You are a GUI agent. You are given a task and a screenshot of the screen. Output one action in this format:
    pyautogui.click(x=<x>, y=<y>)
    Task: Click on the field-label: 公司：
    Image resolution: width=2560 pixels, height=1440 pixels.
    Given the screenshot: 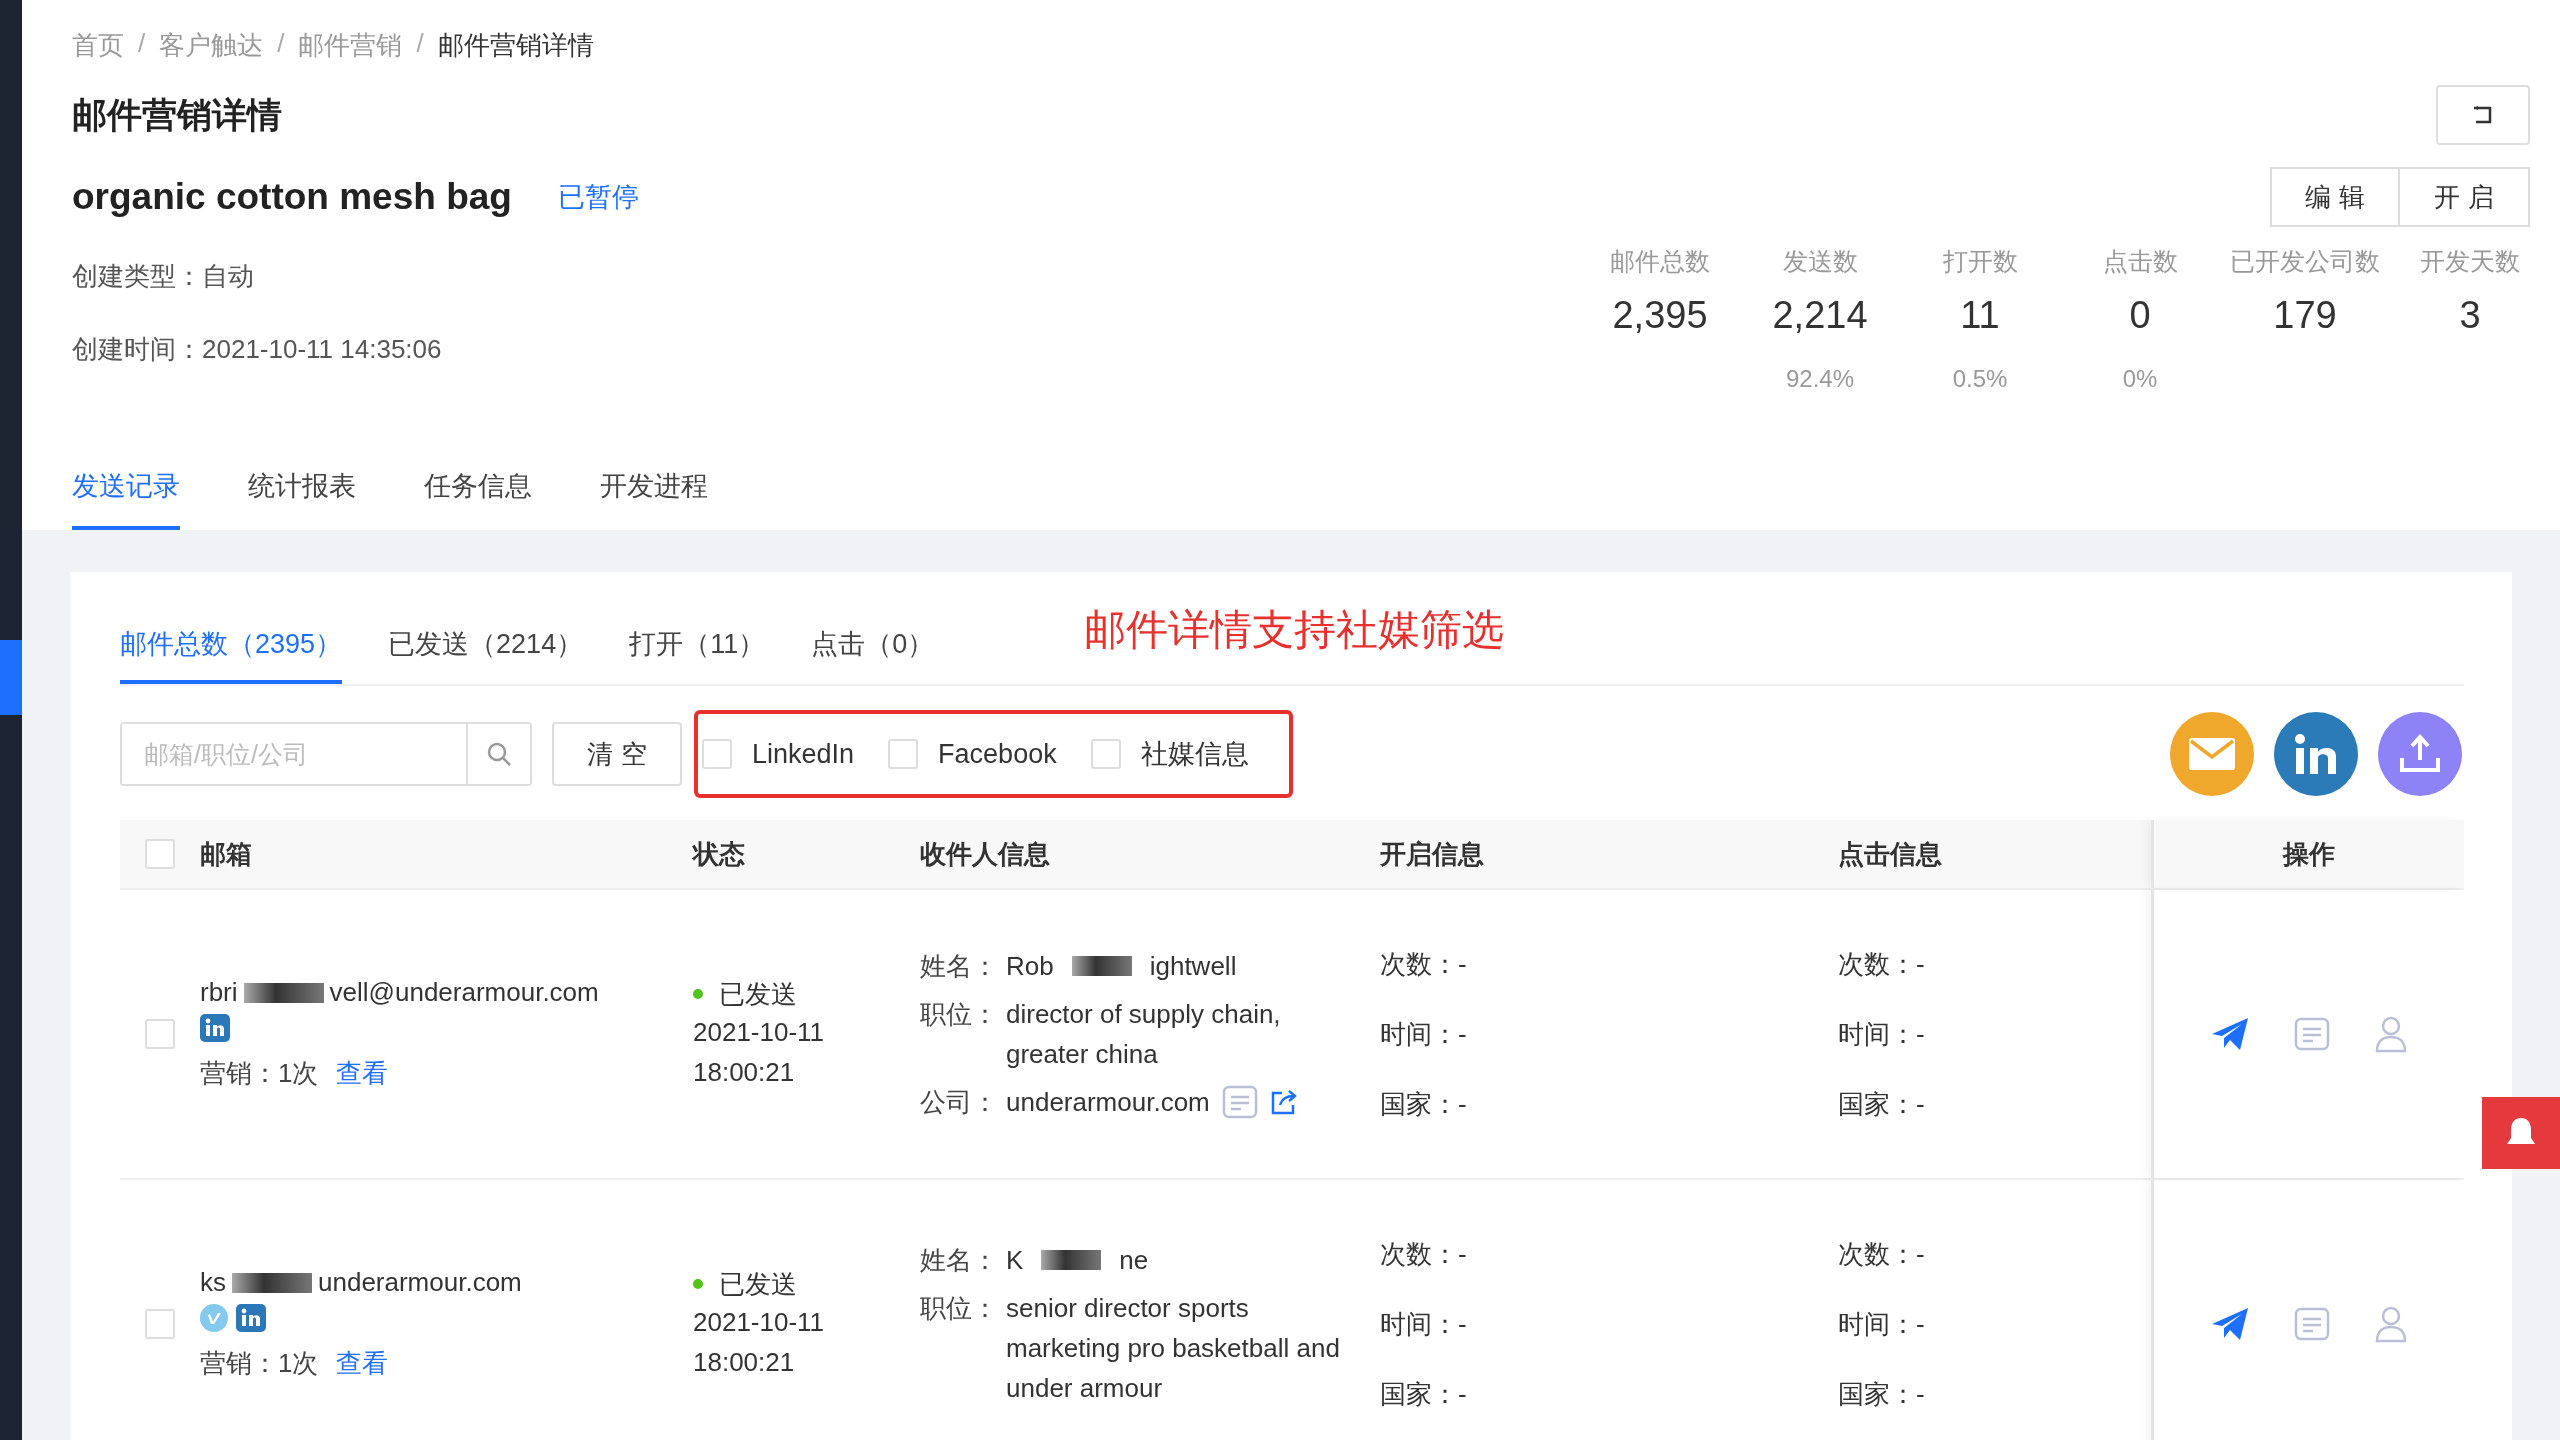 What is the action you would take?
    pyautogui.click(x=959, y=1102)
    